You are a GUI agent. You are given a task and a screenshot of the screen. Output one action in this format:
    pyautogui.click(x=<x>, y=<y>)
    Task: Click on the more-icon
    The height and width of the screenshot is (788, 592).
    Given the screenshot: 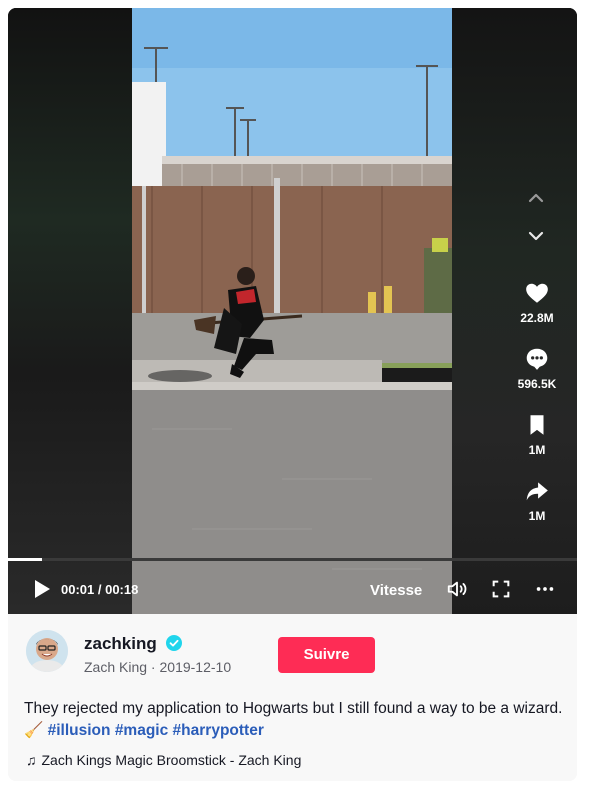 What is the action you would take?
    pyautogui.click(x=545, y=589)
    